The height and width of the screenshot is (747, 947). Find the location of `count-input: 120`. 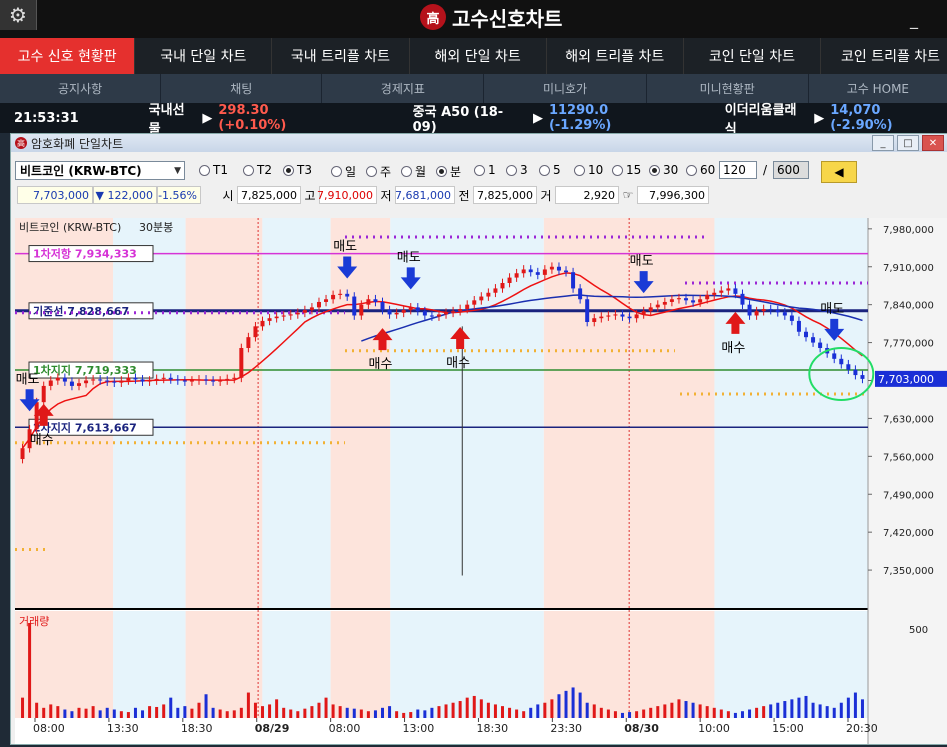

count-input: 120 is located at coordinates (738, 170).